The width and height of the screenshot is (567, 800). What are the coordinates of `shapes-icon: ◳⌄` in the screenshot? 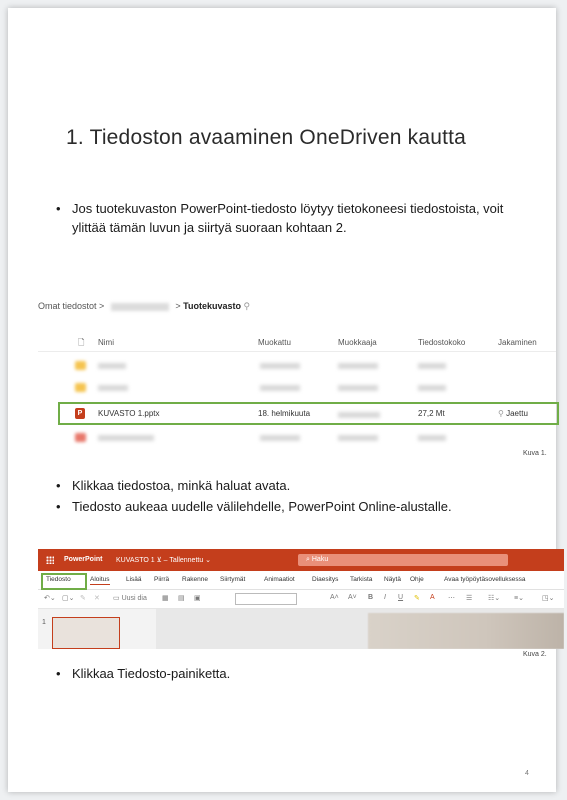 It's located at (548, 598).